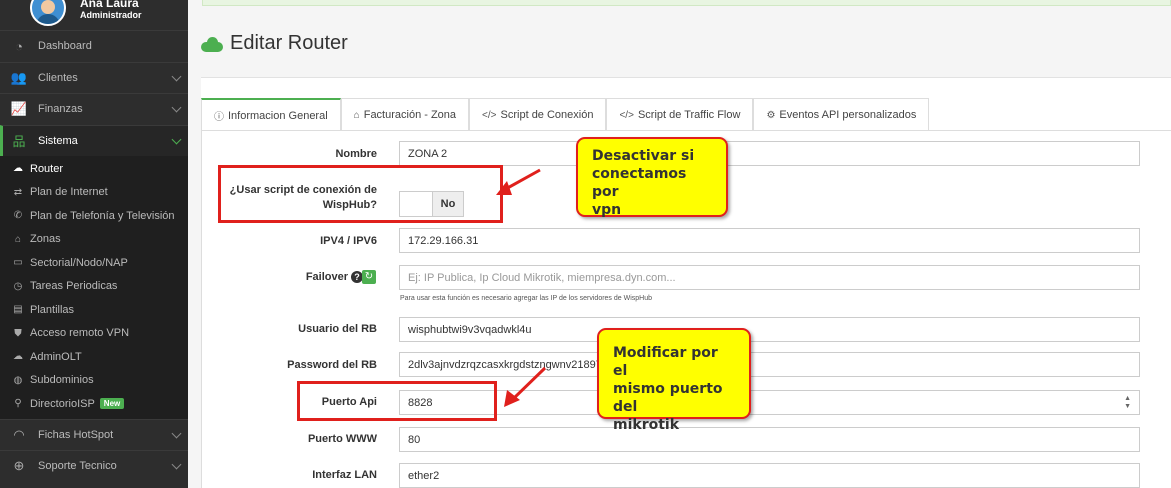 The image size is (1171, 488). What do you see at coordinates (337, 329) in the screenshot?
I see `usuario-label: Usuario del RB` at bounding box center [337, 329].